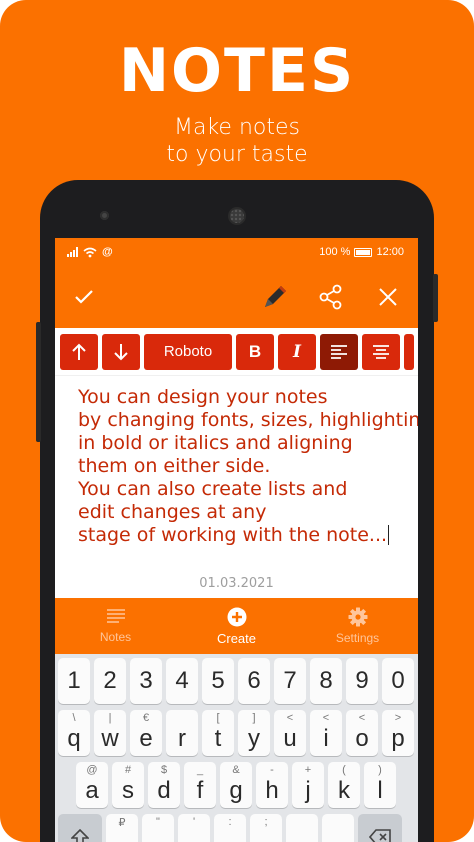  What do you see at coordinates (122, 828) in the screenshot?
I see `key-z: ₽` at bounding box center [122, 828].